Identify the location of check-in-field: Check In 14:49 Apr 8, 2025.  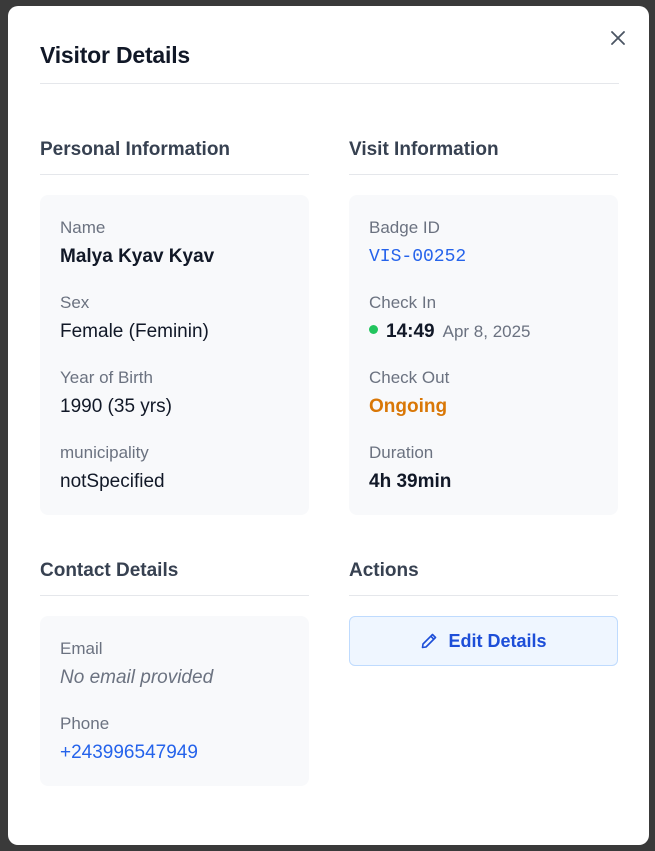
(483, 329).